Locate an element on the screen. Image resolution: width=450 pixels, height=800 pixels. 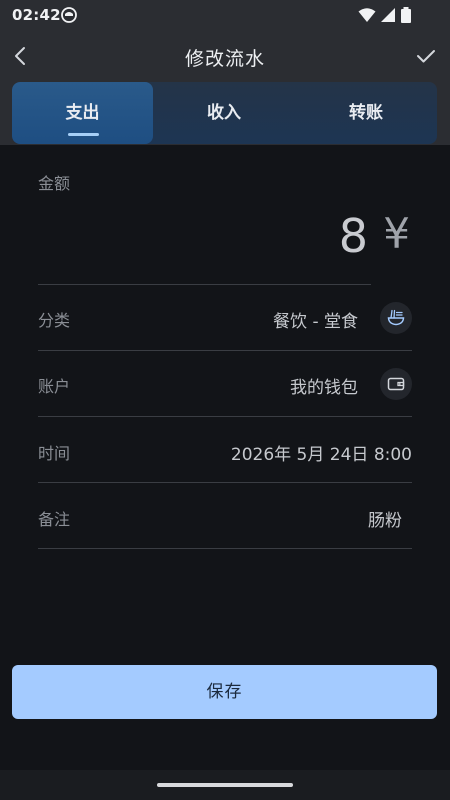
currency-symbol: ¥ is located at coordinates (396, 233).